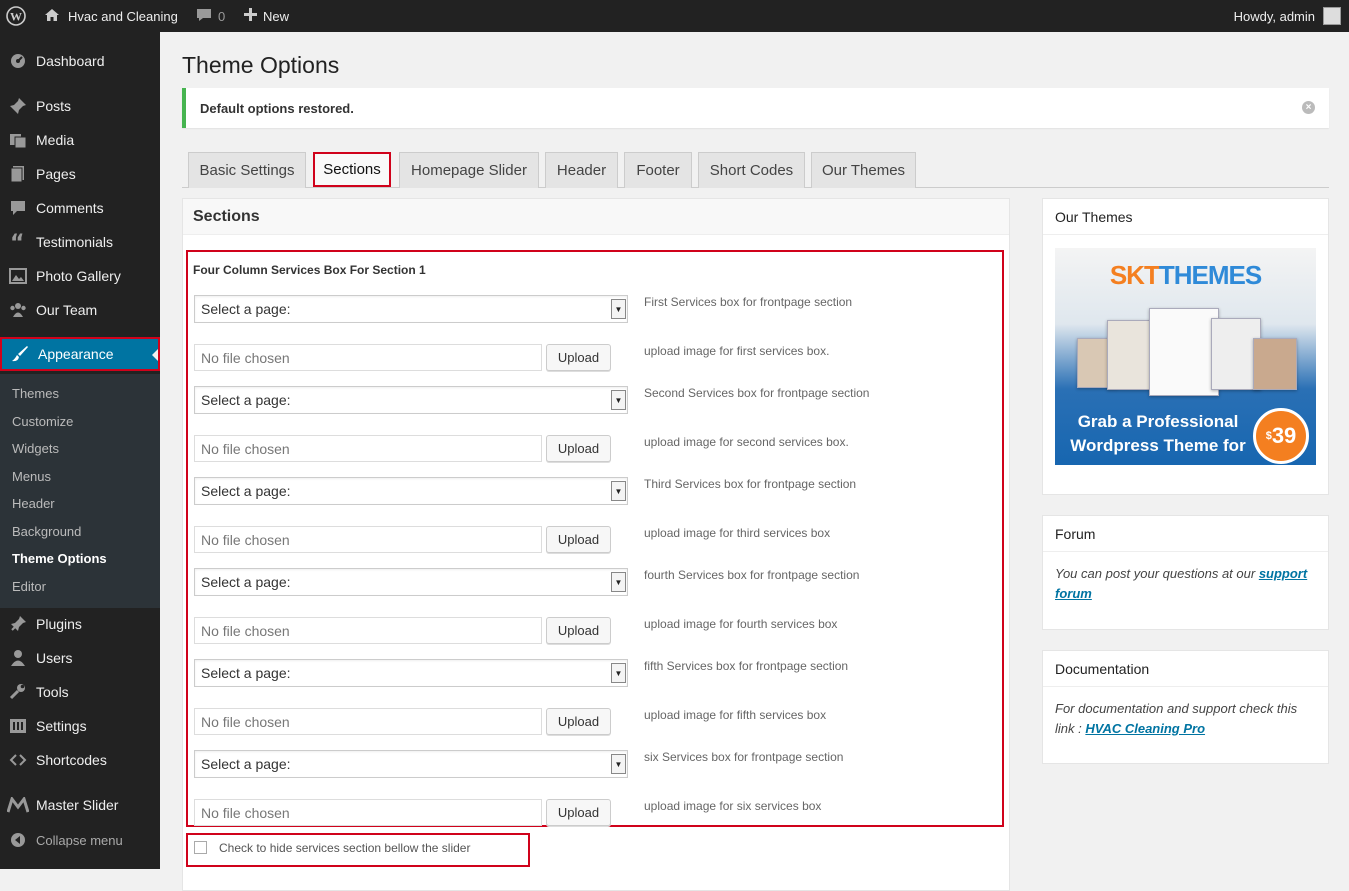 This screenshot has height=891, width=1349. I want to click on comment-count: 0, so click(222, 16).